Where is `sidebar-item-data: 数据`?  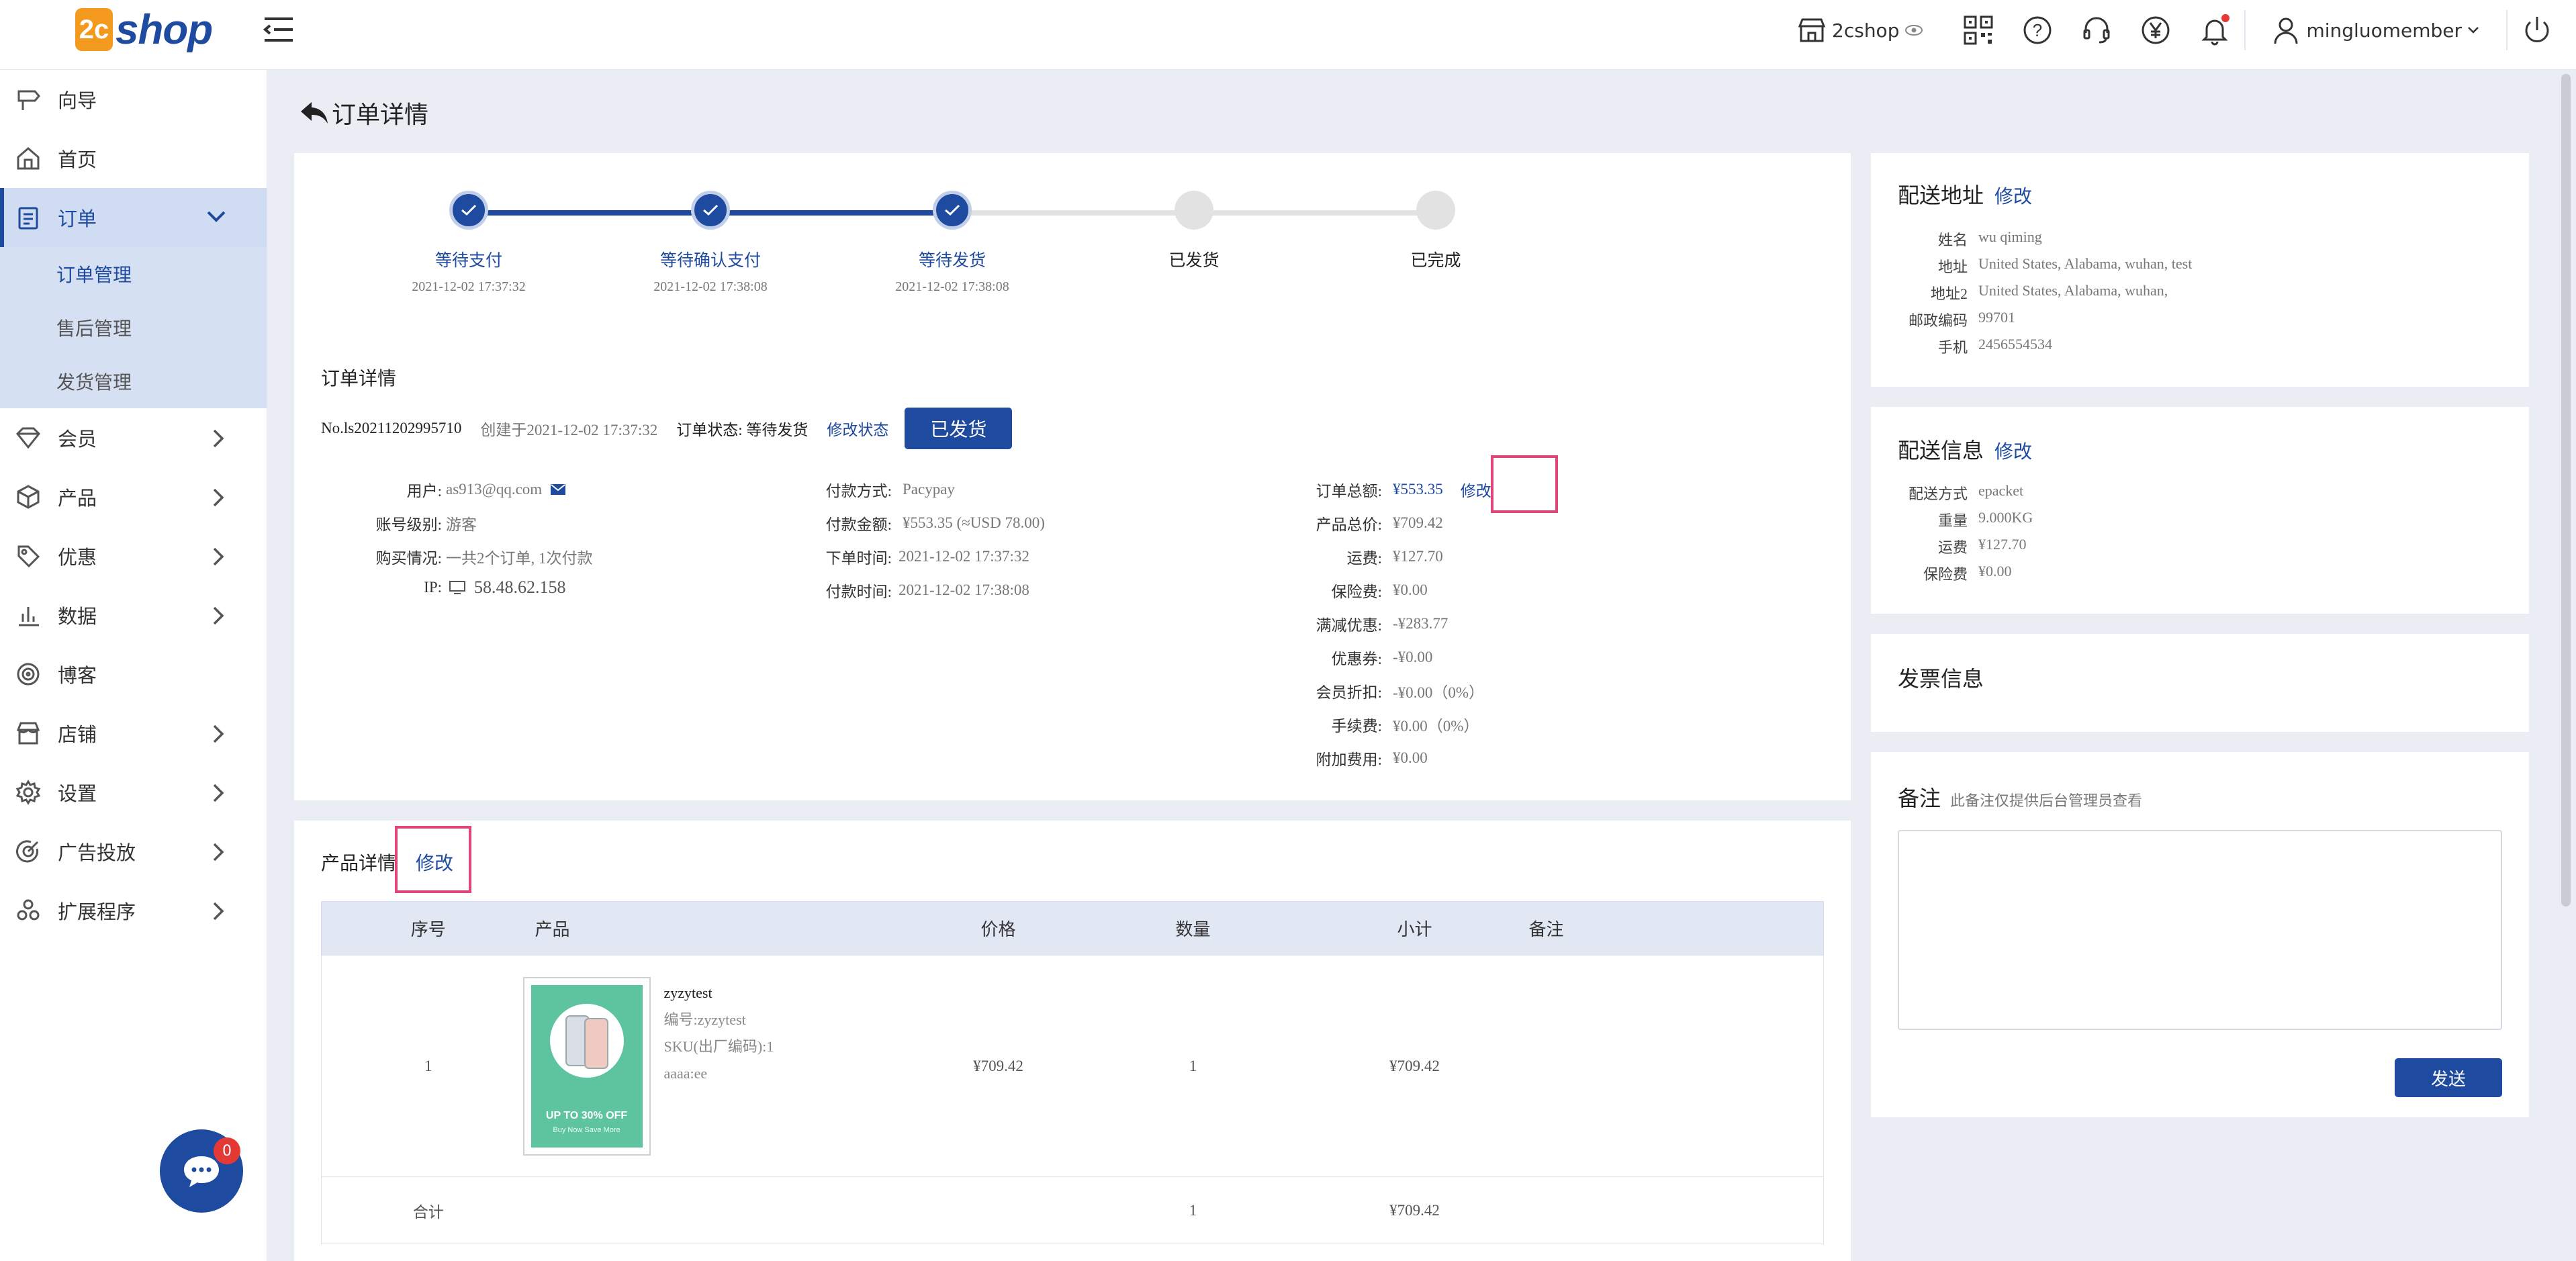 sidebar-item-data: 数据 is located at coordinates (133, 615).